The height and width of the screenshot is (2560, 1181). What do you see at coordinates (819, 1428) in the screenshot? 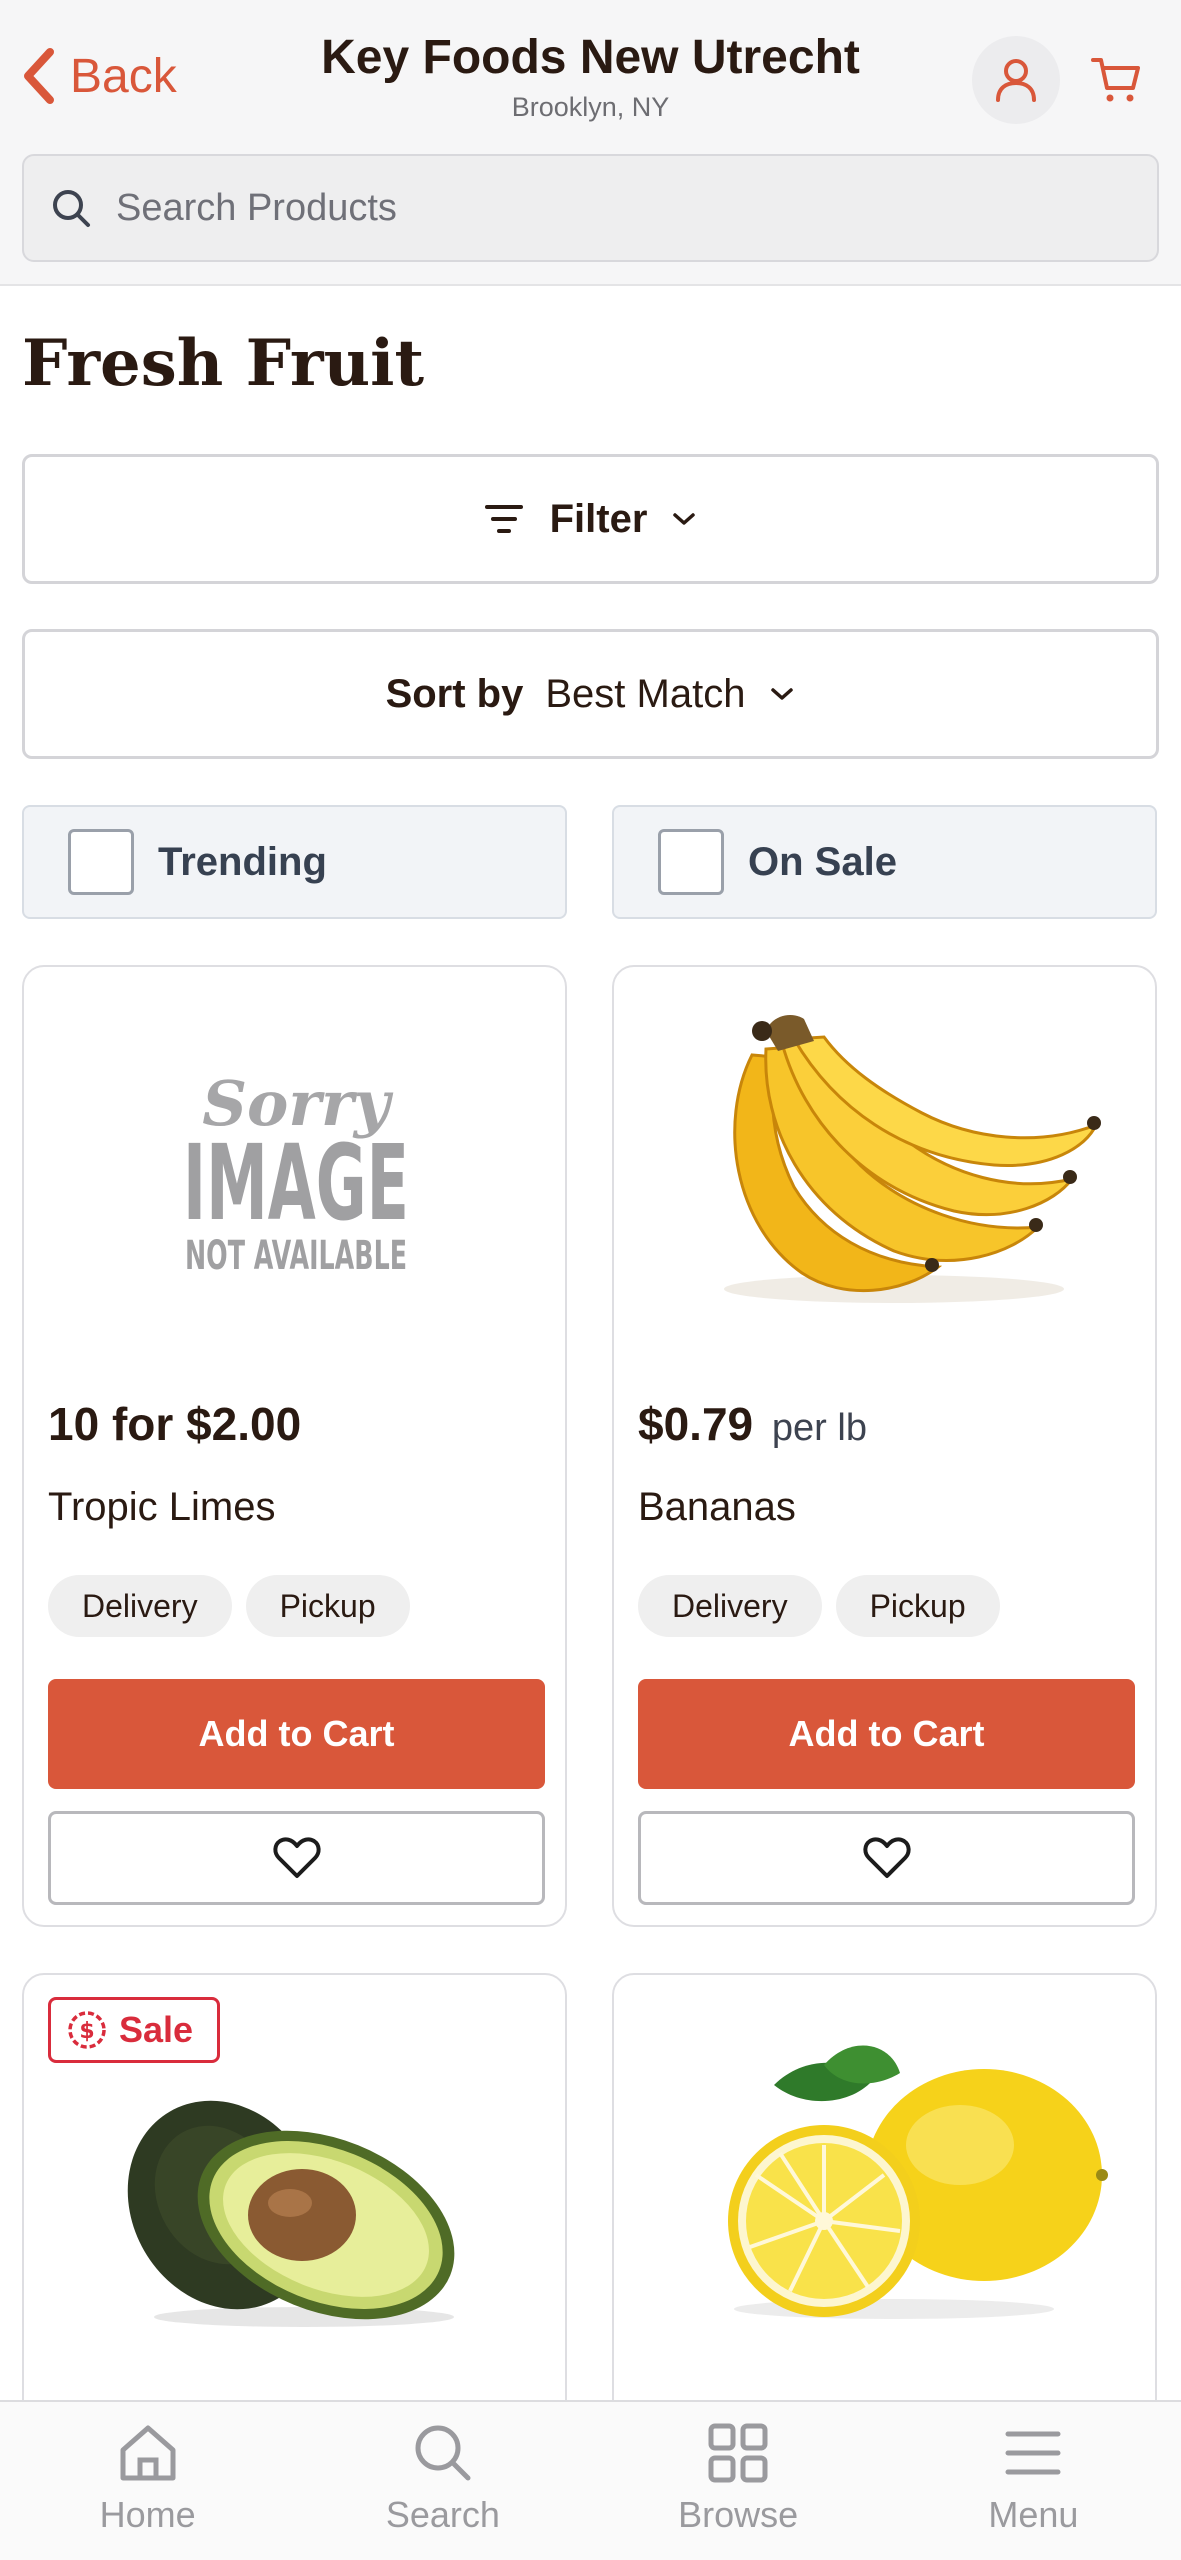
I see `price-unit: per lb` at bounding box center [819, 1428].